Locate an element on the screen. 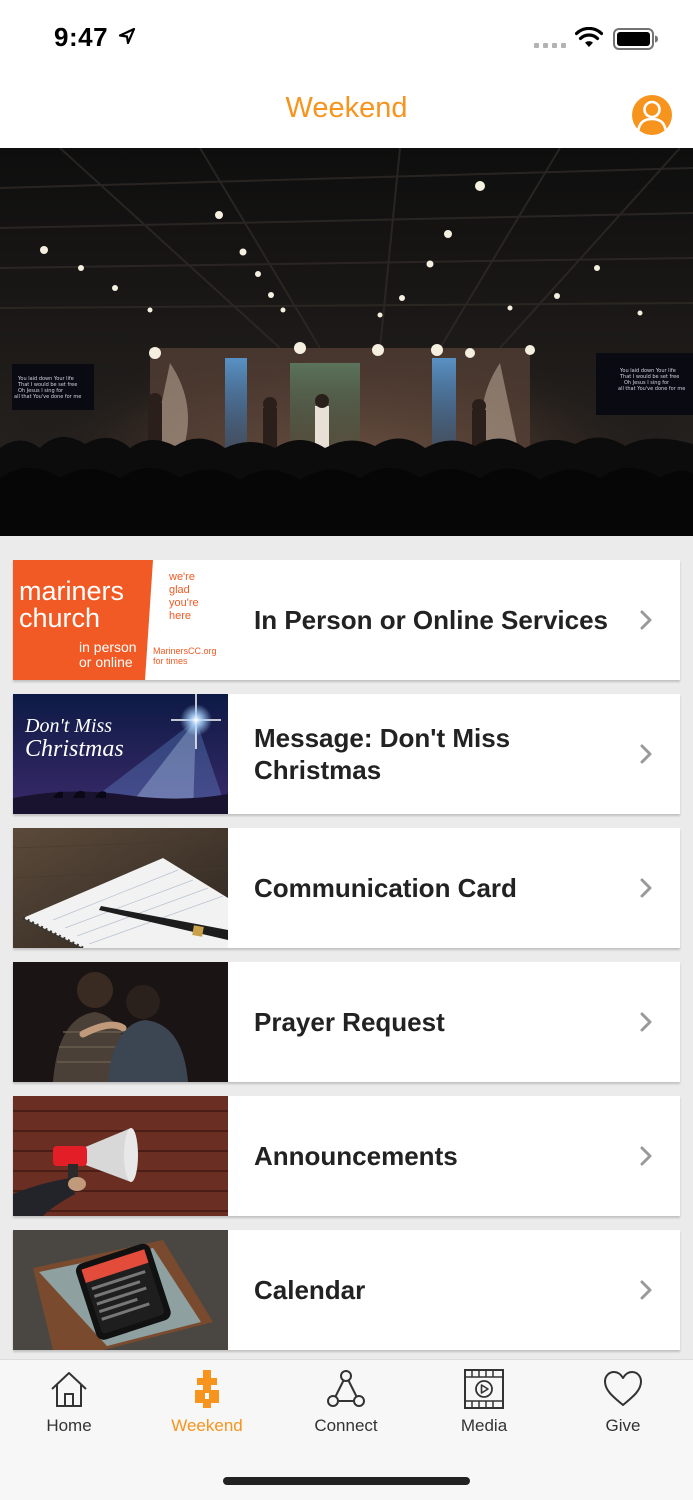 This screenshot has height=1500, width=693. tab-label: Media is located at coordinates (484, 1425).